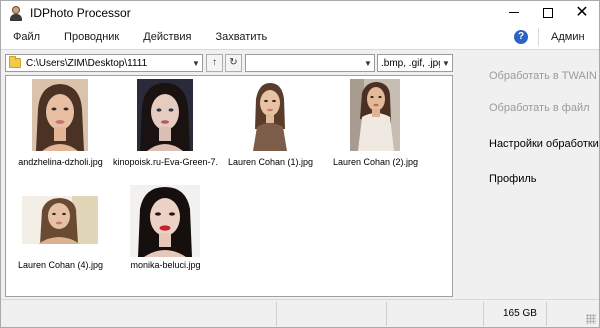  Describe the element at coordinates (80, 12) in the screenshot. I see `window-title: IDPhoto Processor` at that location.